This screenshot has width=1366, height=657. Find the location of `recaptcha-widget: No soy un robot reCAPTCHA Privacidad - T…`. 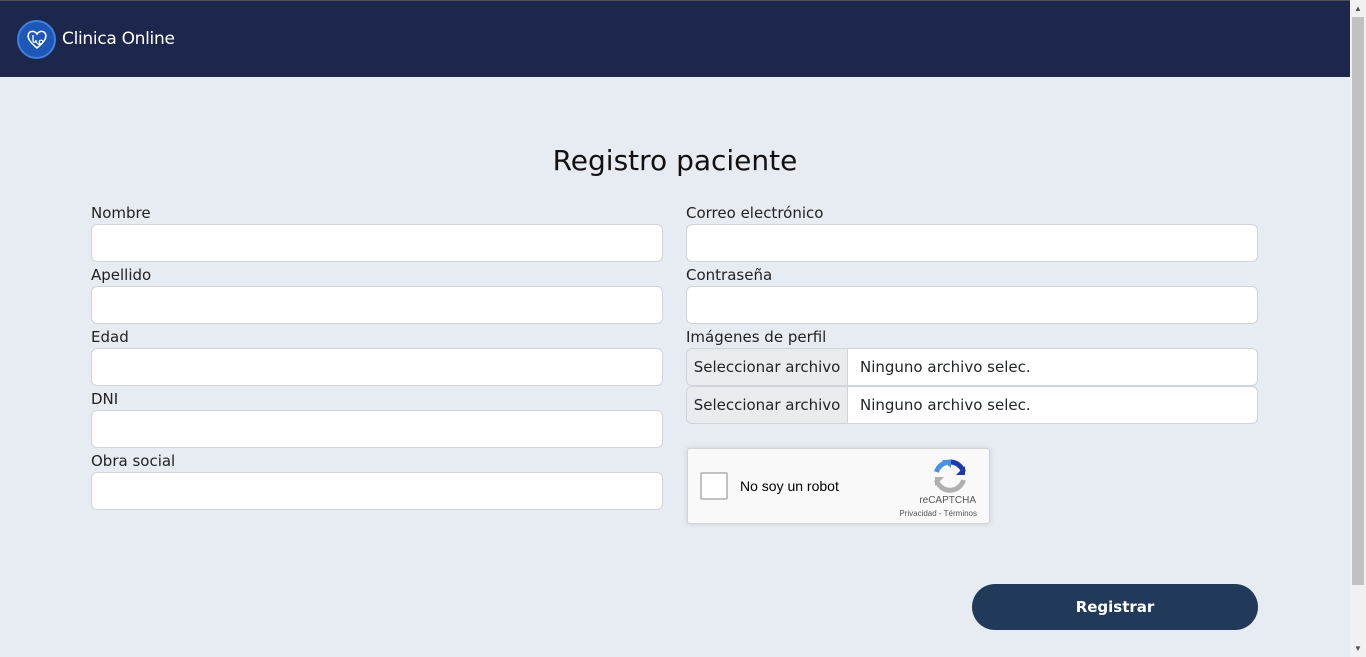

recaptcha-widget: No soy un robot reCAPTCHA Privacidad - T… is located at coordinates (838, 486).